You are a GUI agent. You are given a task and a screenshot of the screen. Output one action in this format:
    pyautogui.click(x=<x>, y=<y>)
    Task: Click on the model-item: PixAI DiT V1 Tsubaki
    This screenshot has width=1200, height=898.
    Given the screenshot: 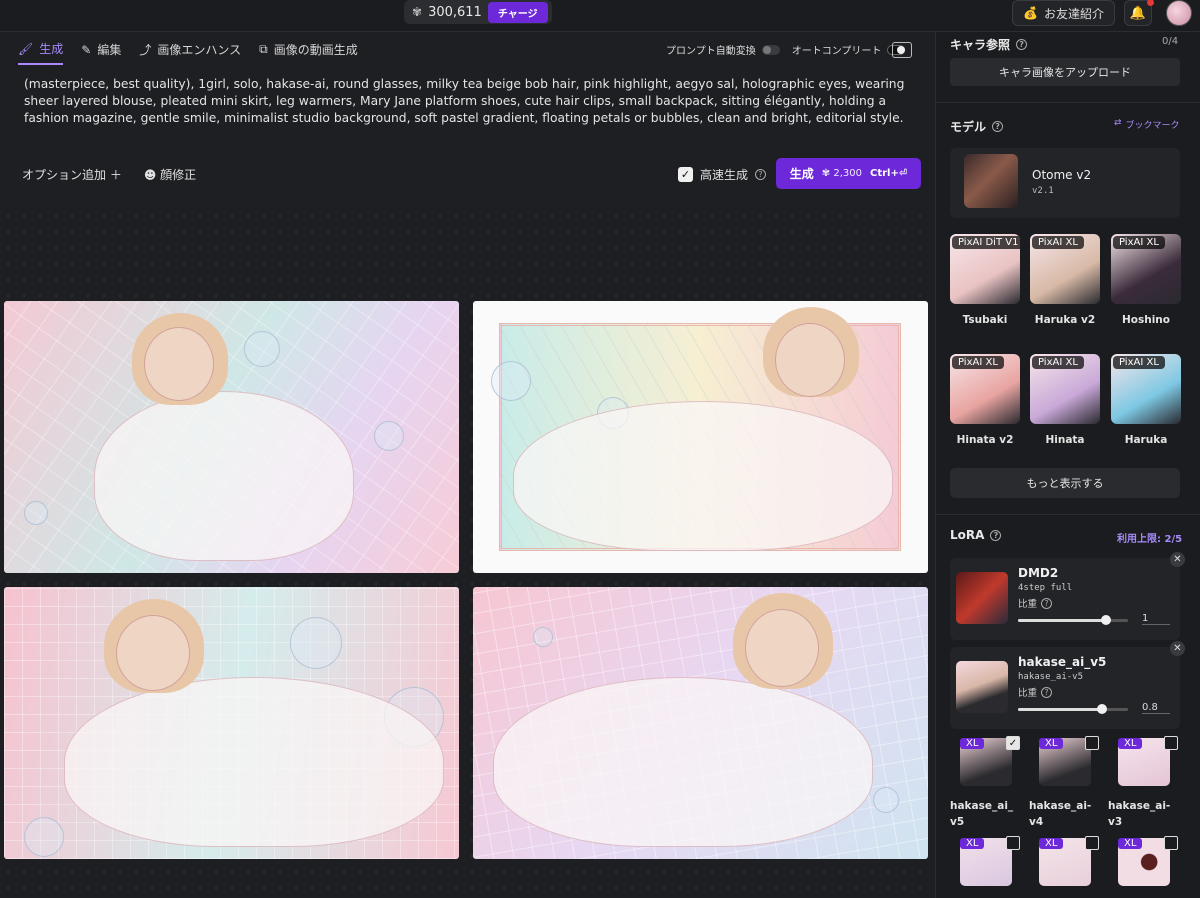 What is the action you would take?
    pyautogui.click(x=985, y=280)
    